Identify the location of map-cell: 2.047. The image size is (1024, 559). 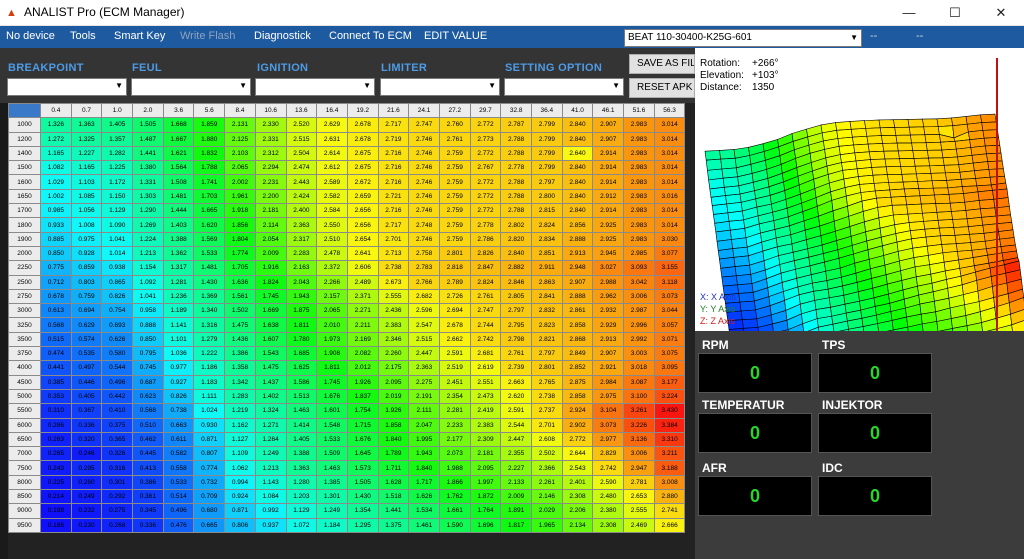
(424, 425).